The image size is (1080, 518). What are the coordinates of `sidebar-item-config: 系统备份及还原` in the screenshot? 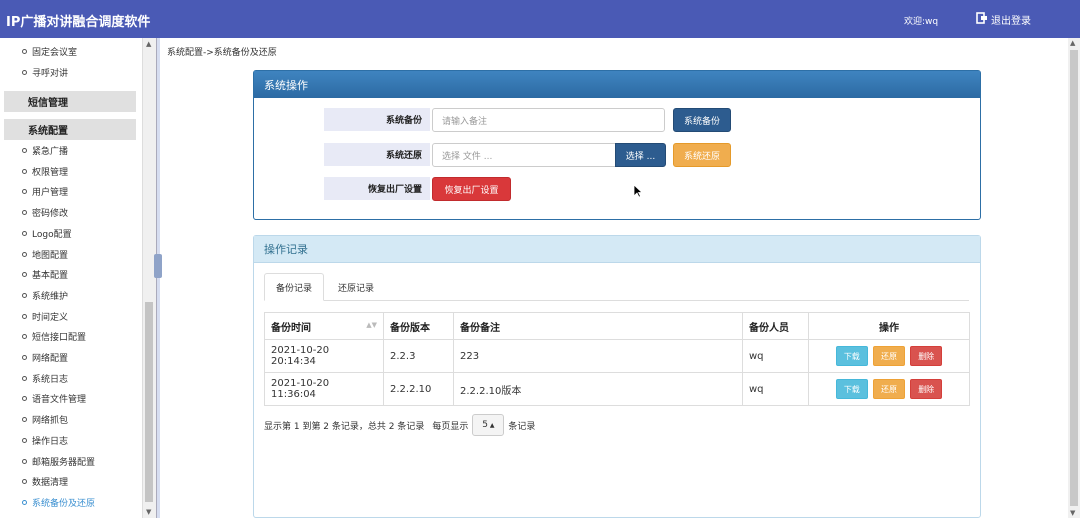 It's located at (68, 502).